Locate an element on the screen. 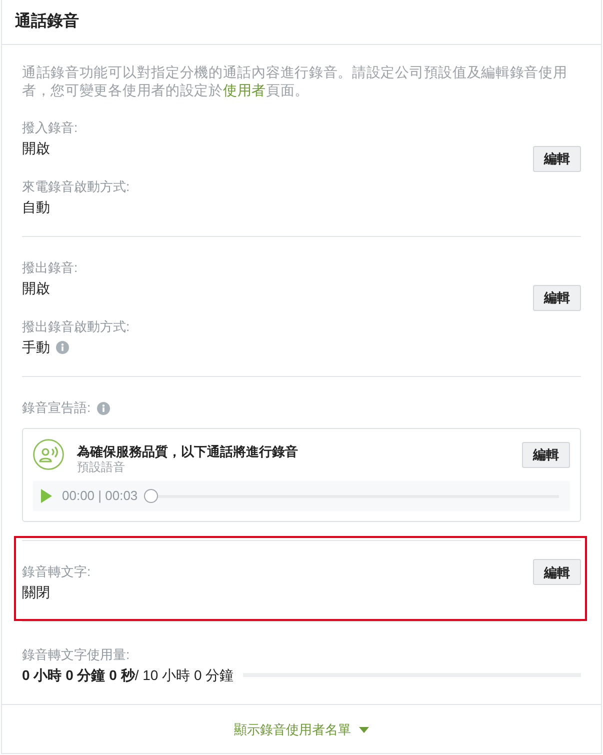 The height and width of the screenshot is (755, 603). description-text: 通話錄音功能可以對指定分機的通話內容進行錄音。請設定公司預設值及編輯錄音使用者，您可變更各使用者的設定於使用者頁面。 is located at coordinates (295, 81).